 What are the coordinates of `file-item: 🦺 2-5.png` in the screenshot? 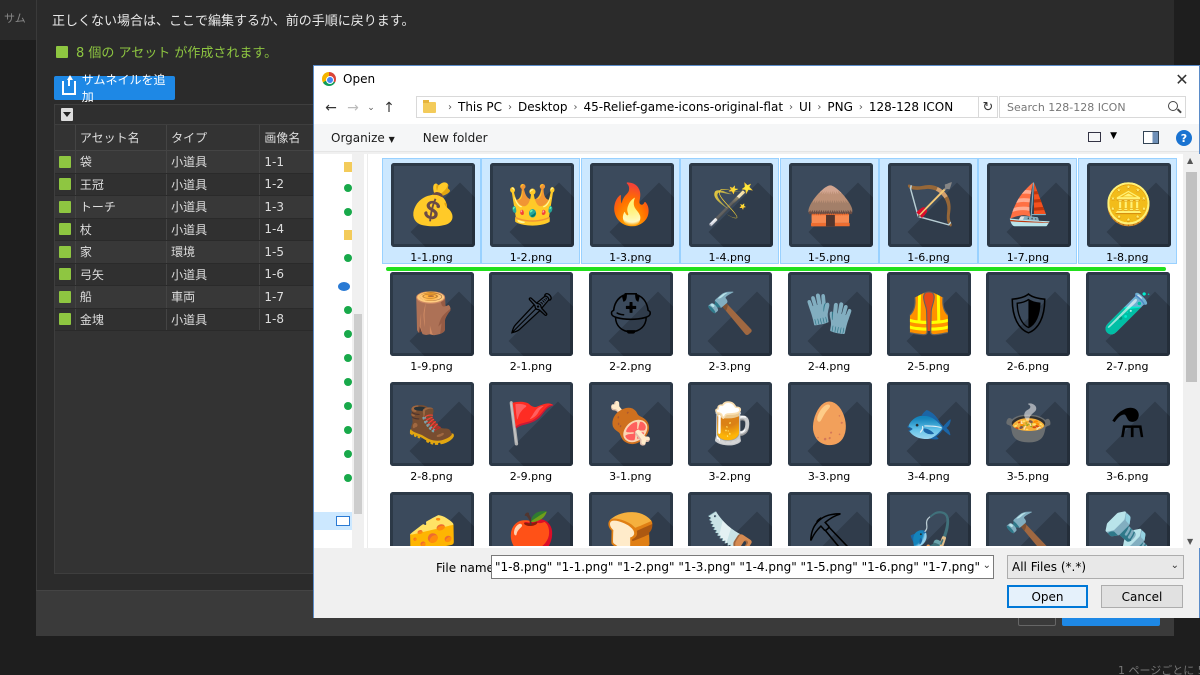 It's located at (928, 321).